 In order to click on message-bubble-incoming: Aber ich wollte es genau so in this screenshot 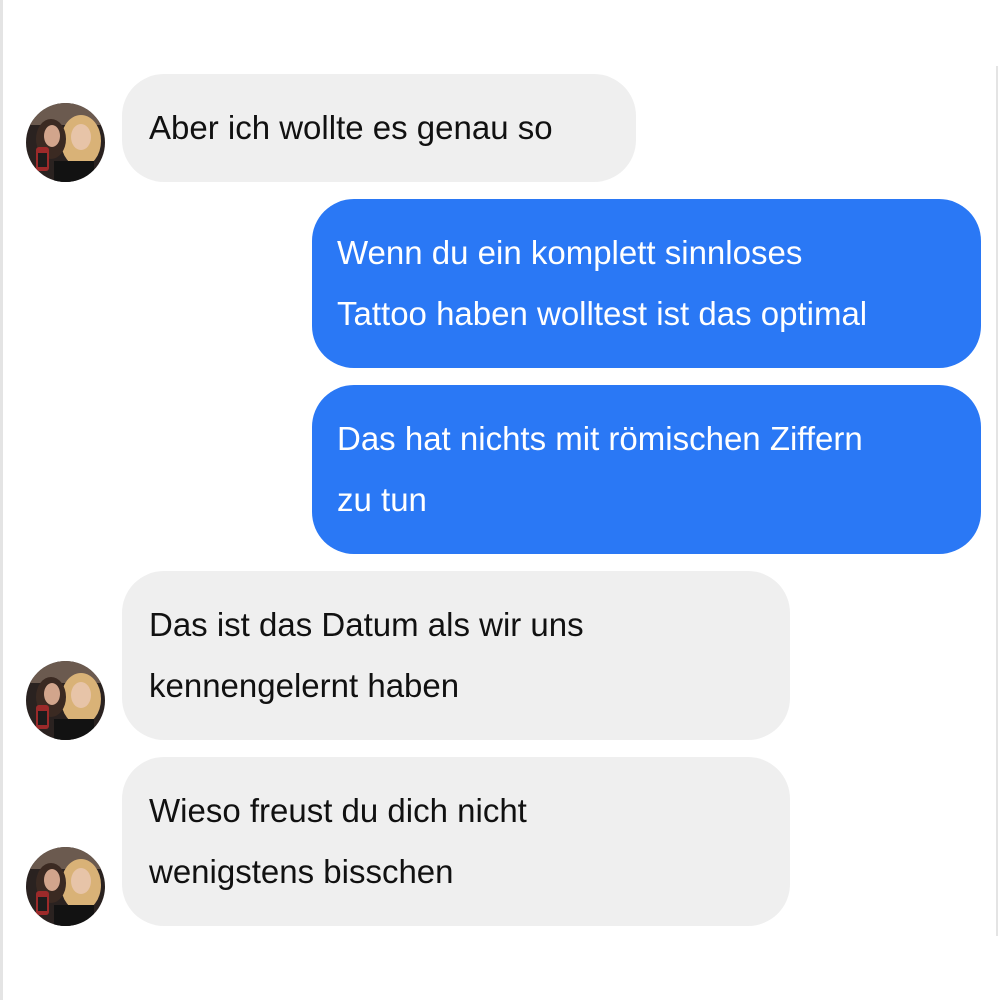, I will do `click(379, 128)`.